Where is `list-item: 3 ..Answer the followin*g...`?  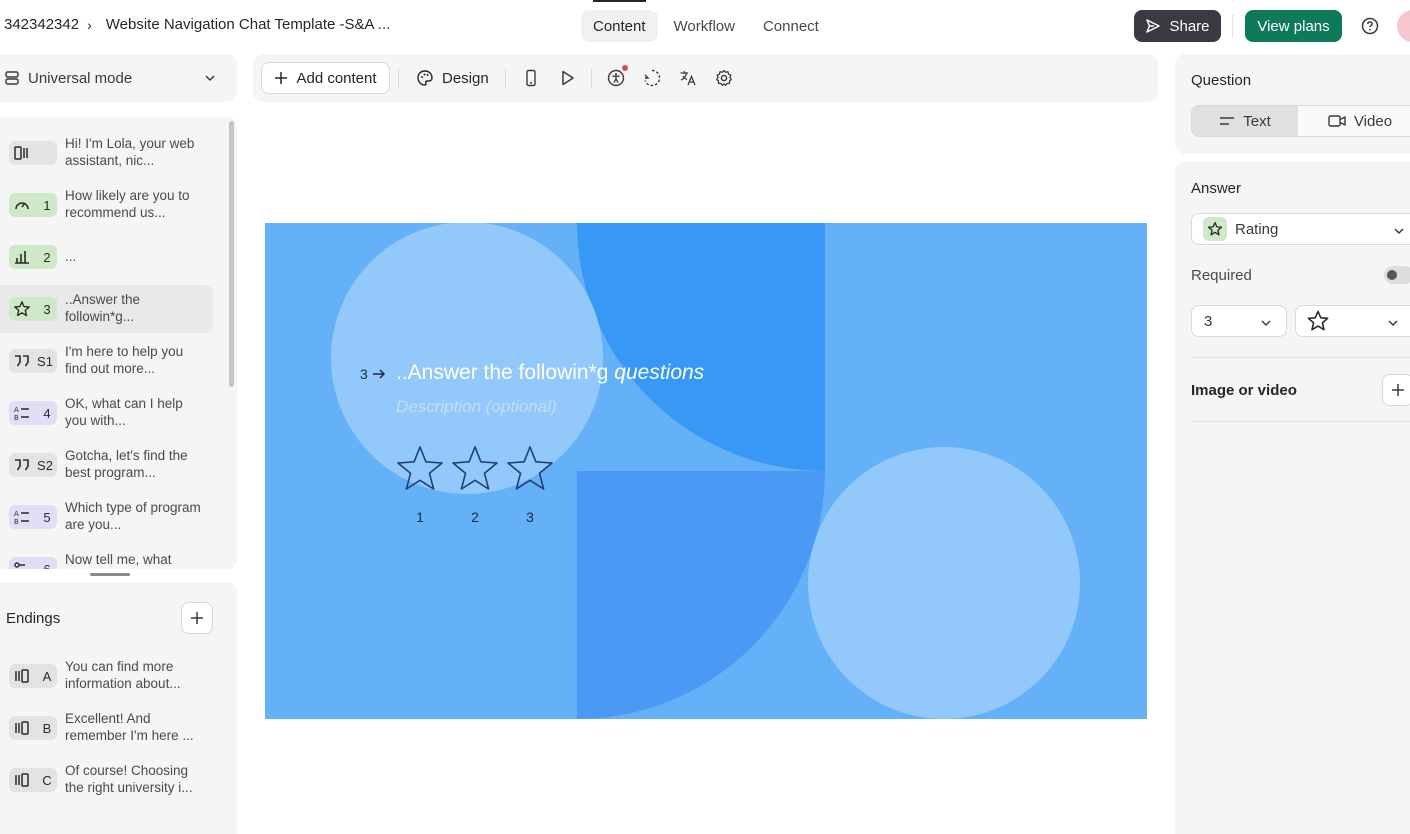
list-item: 3 ..Answer the followin*g... is located at coordinates (106, 309).